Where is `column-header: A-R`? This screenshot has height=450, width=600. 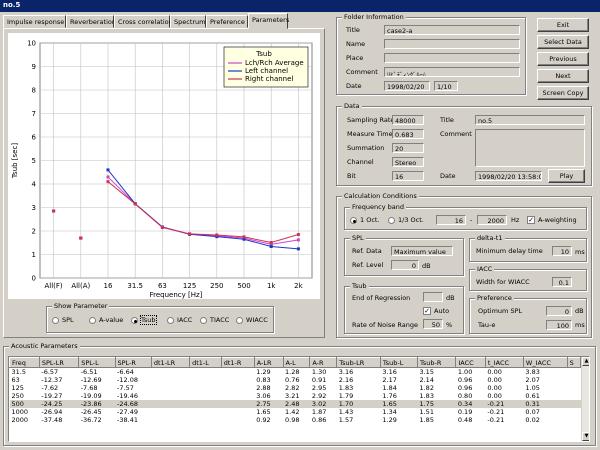 column-header: A-R is located at coordinates (323, 362).